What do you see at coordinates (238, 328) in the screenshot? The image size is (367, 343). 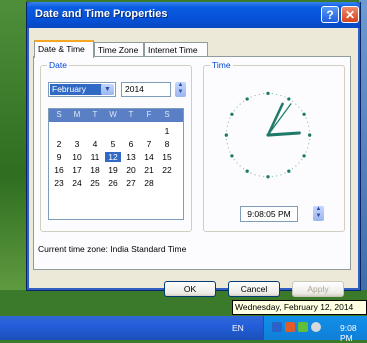 I see `language-indicator: EN` at bounding box center [238, 328].